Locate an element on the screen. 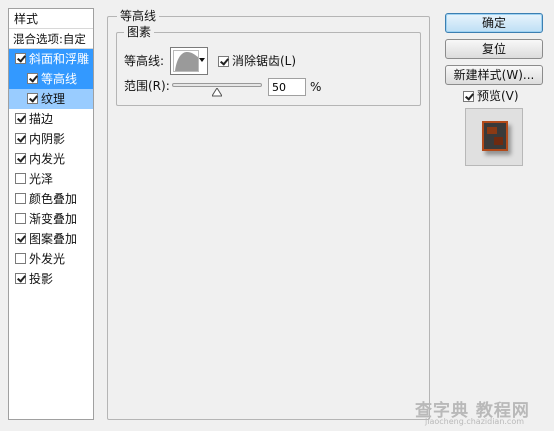  gradient-overlay-checkbox is located at coordinates (20, 218).